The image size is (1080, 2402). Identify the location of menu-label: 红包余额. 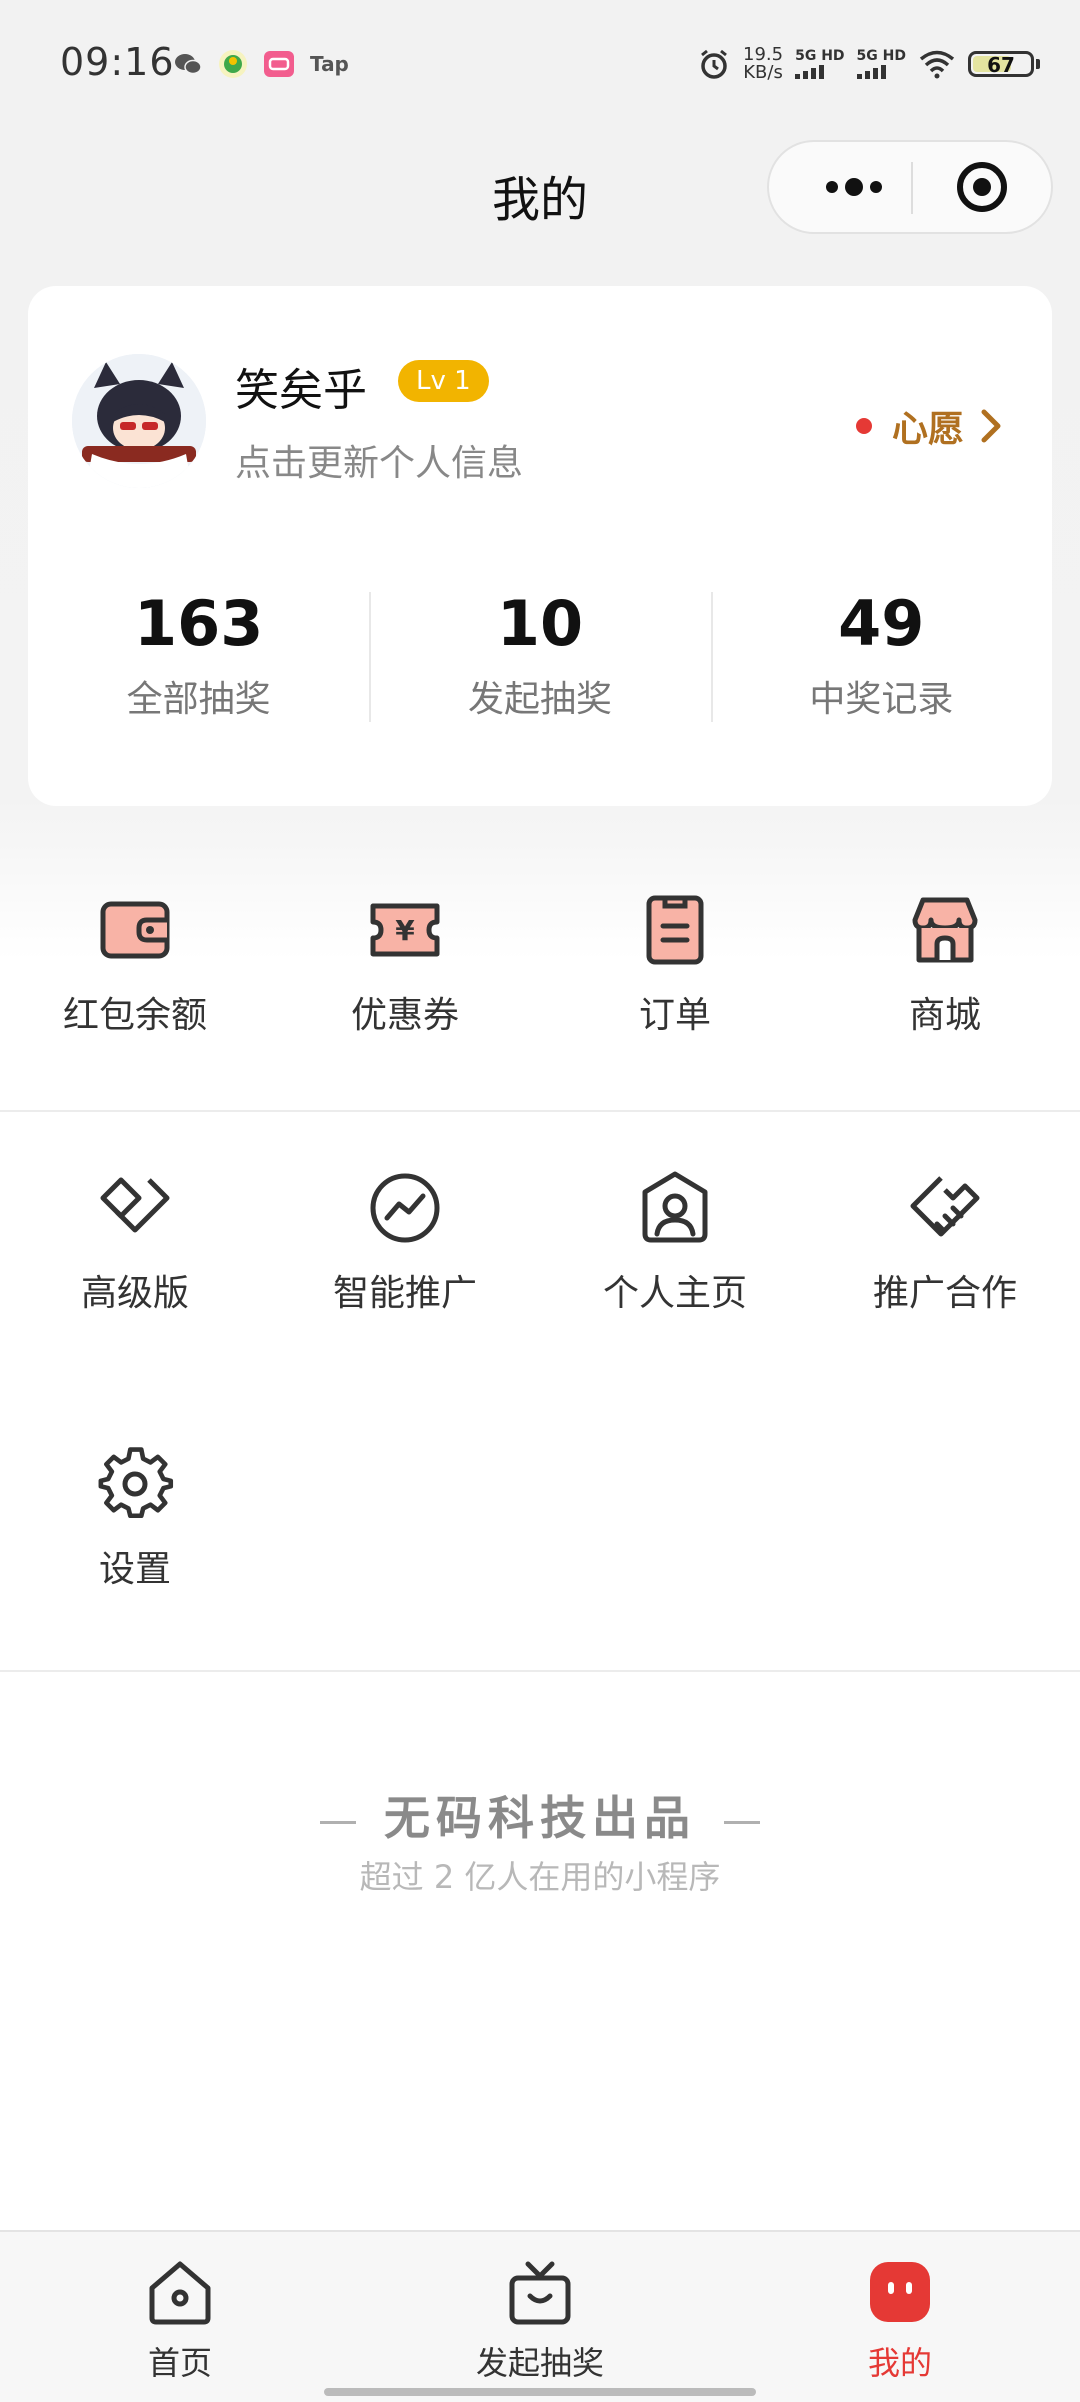
(134, 1015).